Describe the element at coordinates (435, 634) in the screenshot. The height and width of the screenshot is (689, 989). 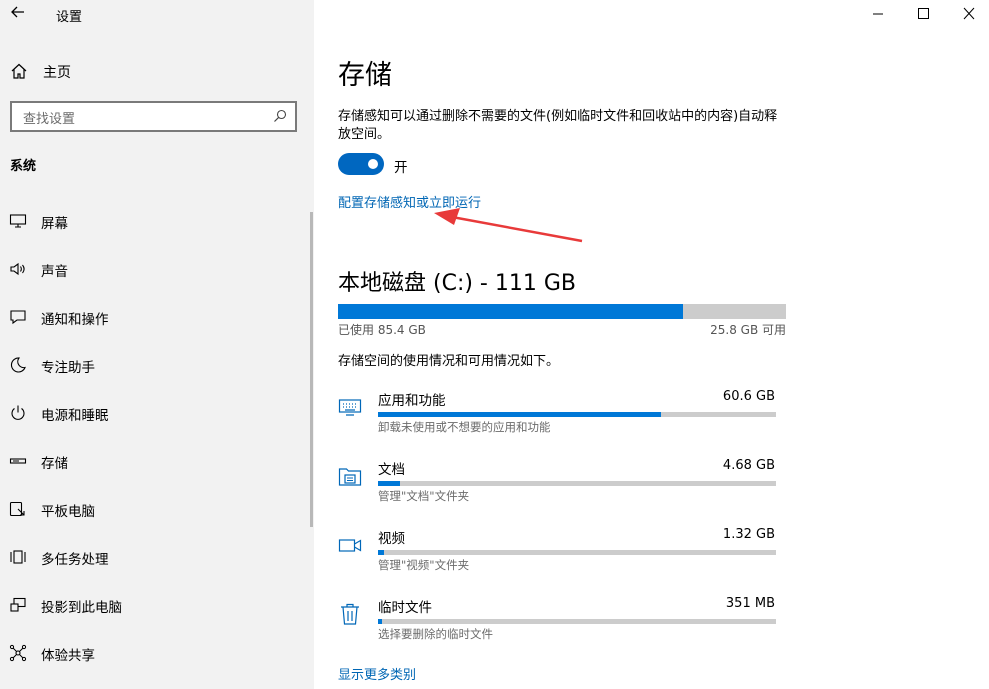
I see `category-description: 选择要删除的临时文件` at that location.